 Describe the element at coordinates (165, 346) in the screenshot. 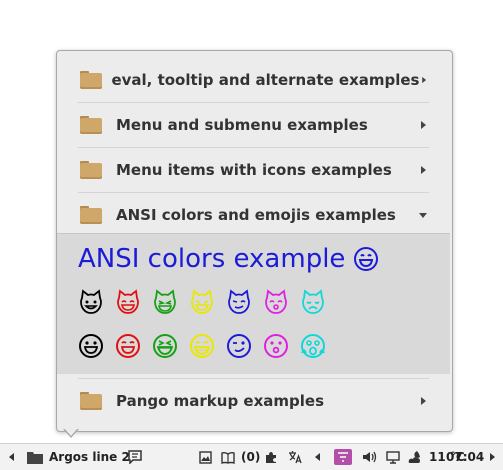

I see `laughing-face-icon` at that location.